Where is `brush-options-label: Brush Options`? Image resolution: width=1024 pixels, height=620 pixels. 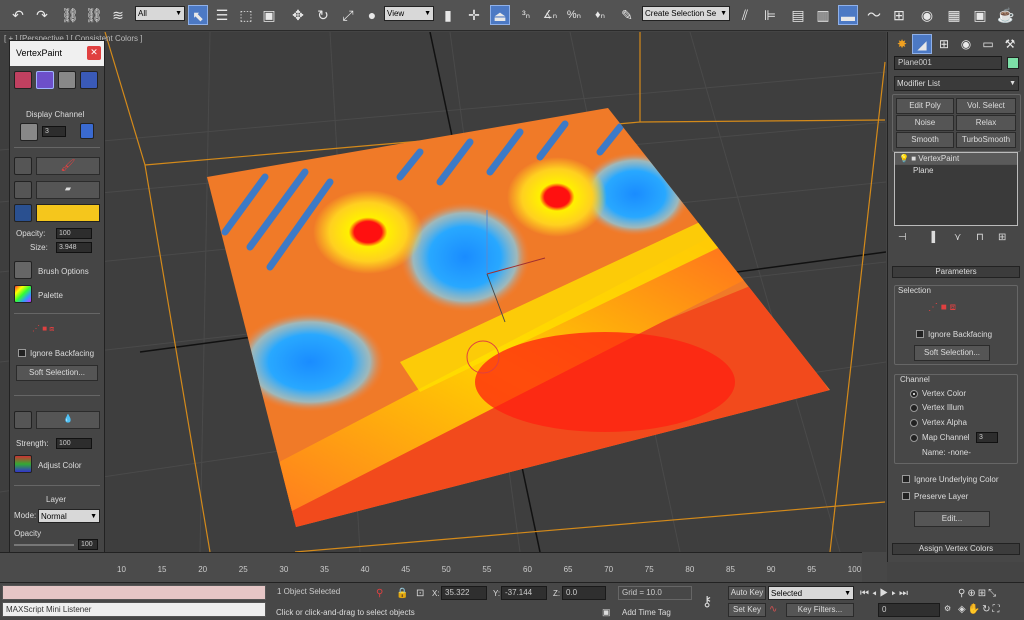 brush-options-label: Brush Options is located at coordinates (63, 271).